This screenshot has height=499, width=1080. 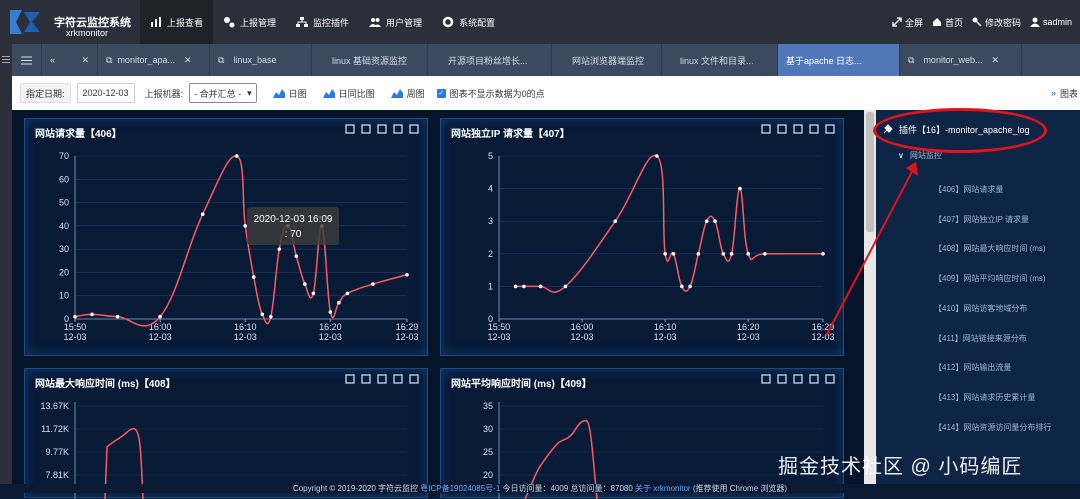 What do you see at coordinates (289, 93) in the screenshot?
I see `day-chart-button: 日图` at bounding box center [289, 93].